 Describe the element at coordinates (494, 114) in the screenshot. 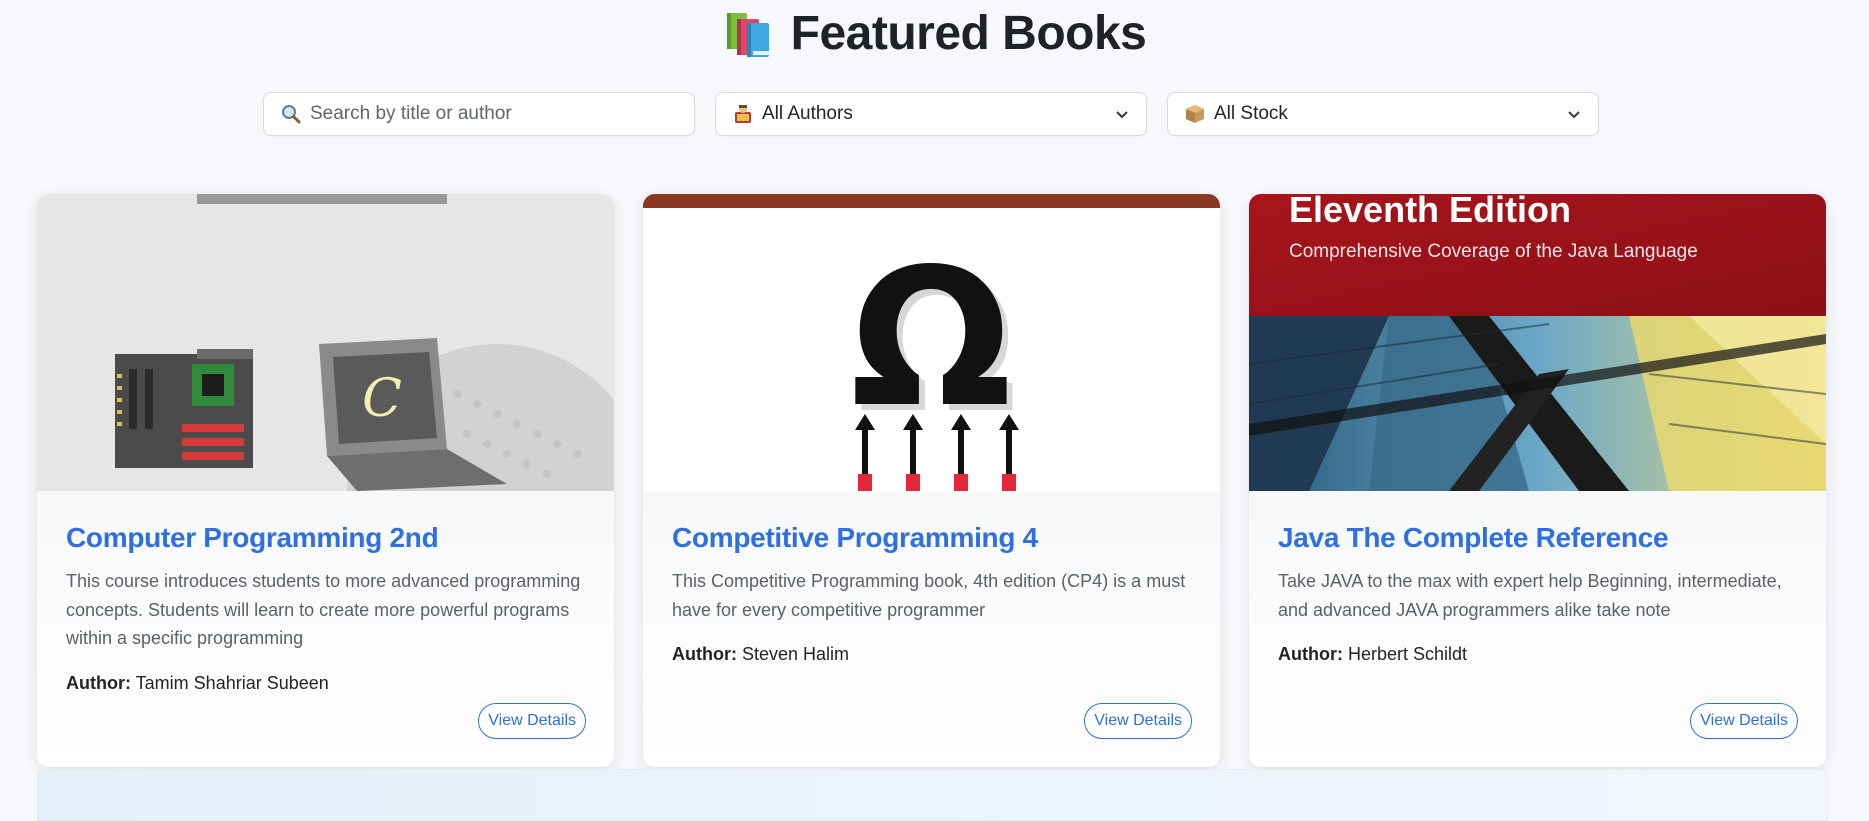

I see `search-input` at that location.